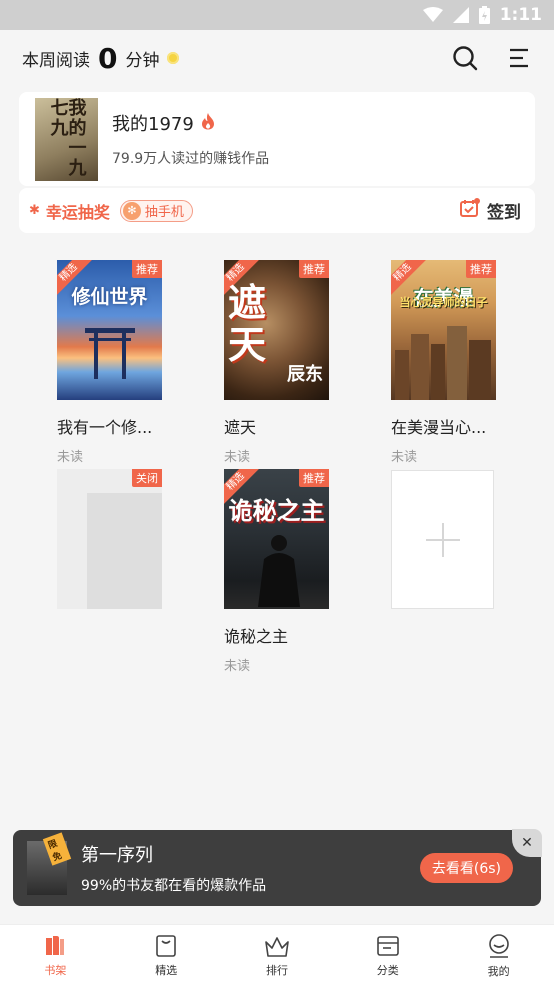 The height and width of the screenshot is (986, 554). I want to click on promo-title: 第一序列, so click(117, 855).